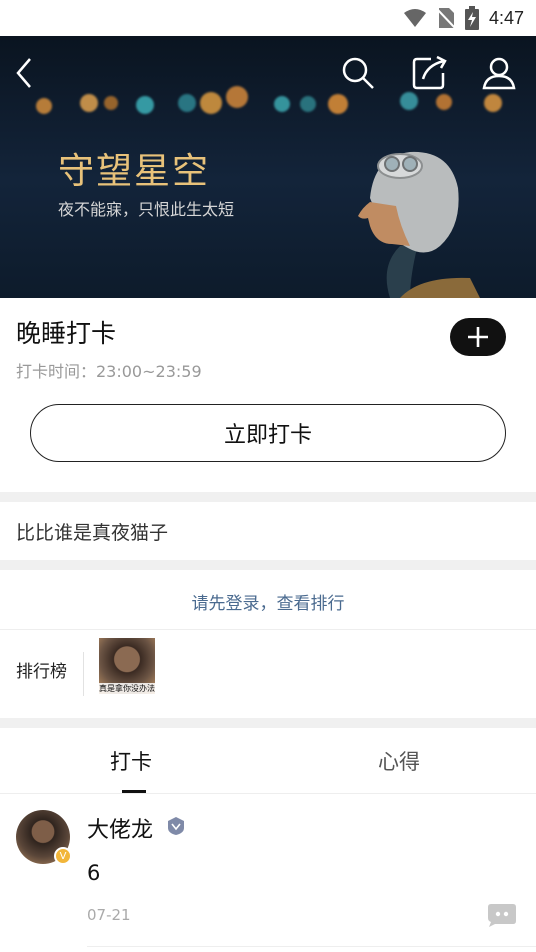  Describe the element at coordinates (66, 333) in the screenshot. I see `checkin-title: 晚睡打卡` at that location.